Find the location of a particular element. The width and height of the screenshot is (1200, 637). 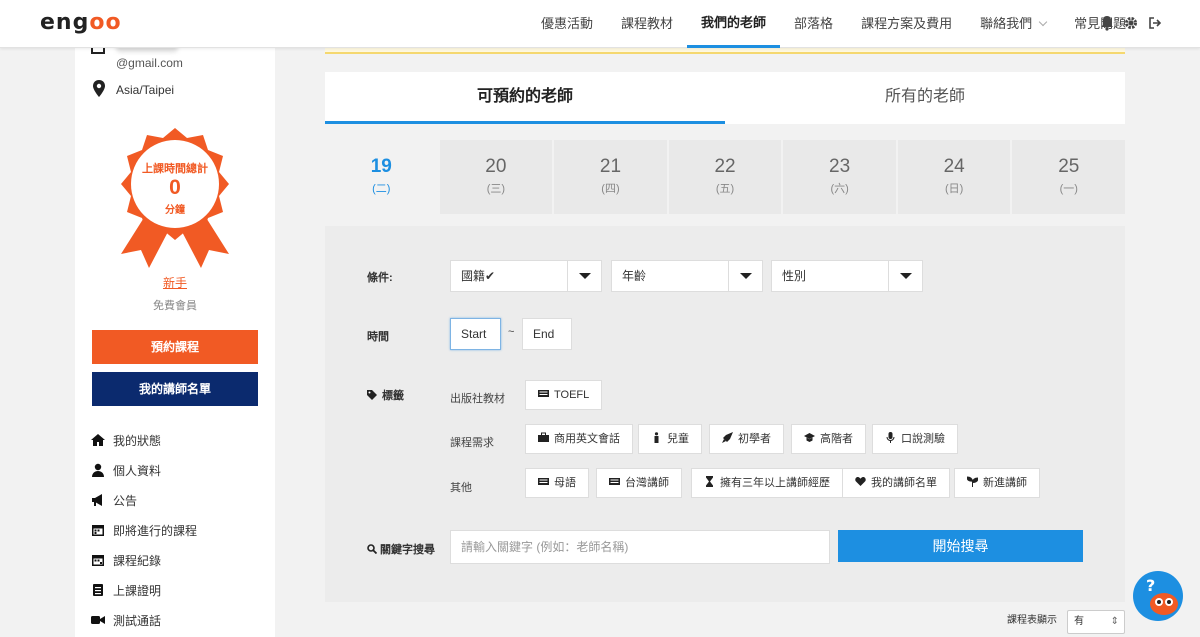

tag-label: 我的講師名單 is located at coordinates (904, 483).